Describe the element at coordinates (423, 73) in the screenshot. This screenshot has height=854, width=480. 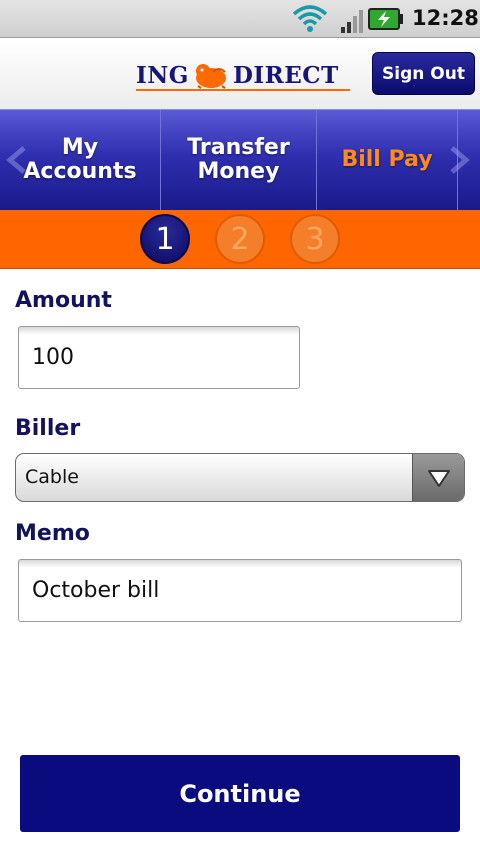
I see `sign-out-button: Sign Out` at that location.